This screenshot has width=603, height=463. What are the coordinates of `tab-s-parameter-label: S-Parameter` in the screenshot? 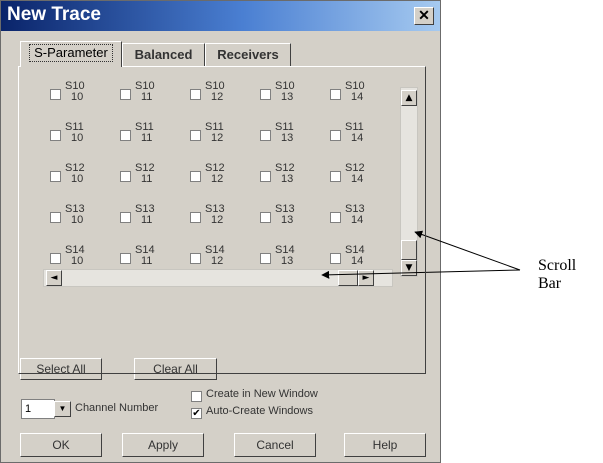 It's located at (71, 53).